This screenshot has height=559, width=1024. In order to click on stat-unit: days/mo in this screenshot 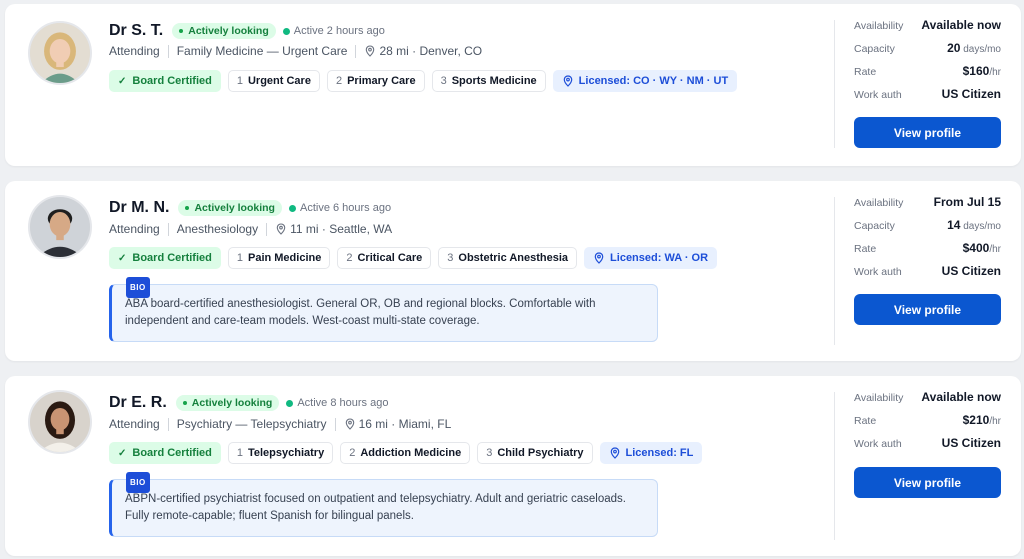, I will do `click(980, 49)`.